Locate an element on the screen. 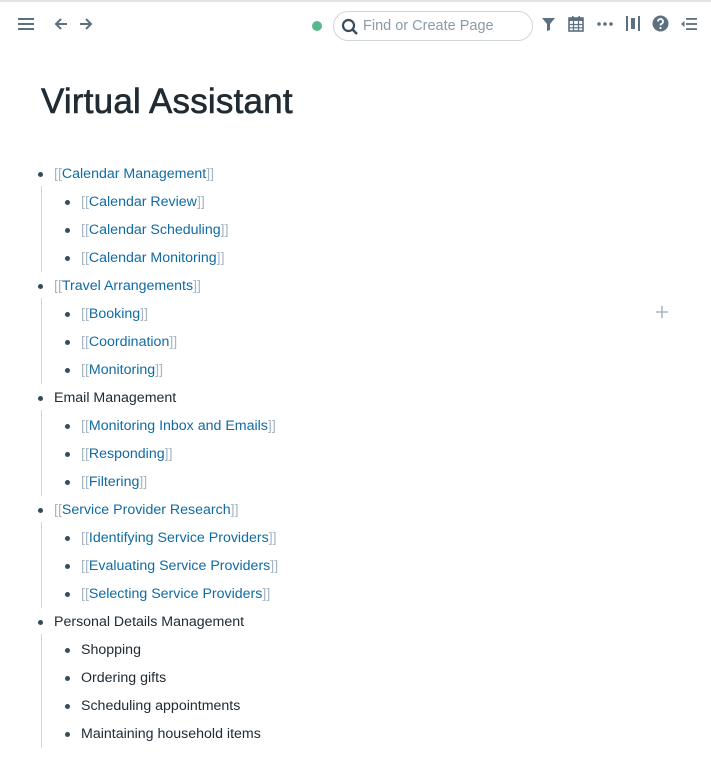  search-bar is located at coordinates (433, 26).